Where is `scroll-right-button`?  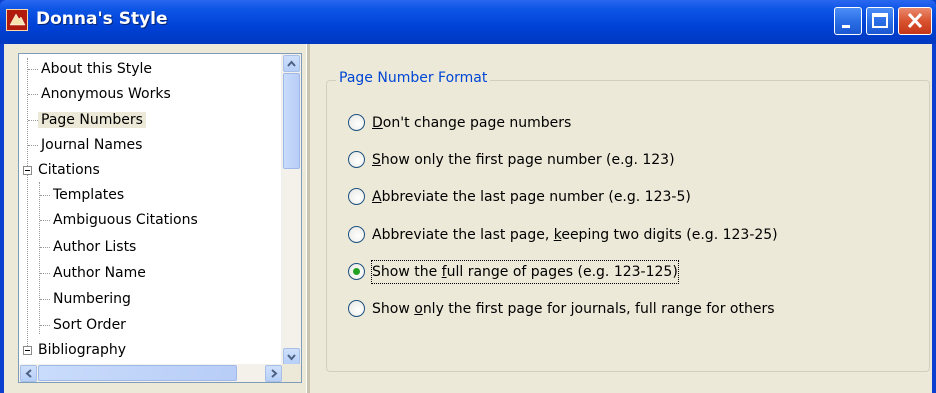 scroll-right-button is located at coordinates (273, 373).